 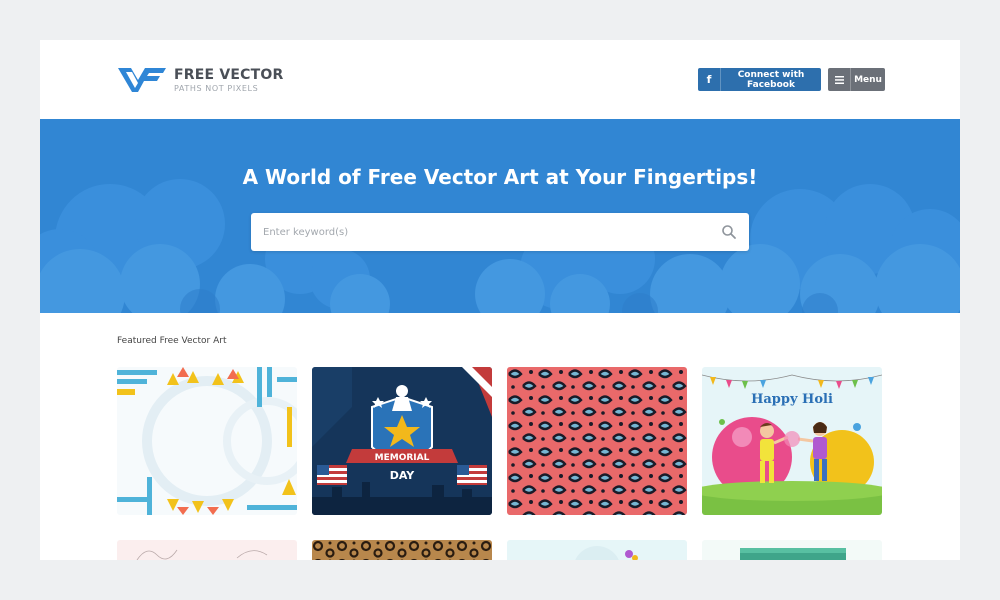 I want to click on memorial-day-image: MEMORIAL DAY, so click(x=402, y=441).